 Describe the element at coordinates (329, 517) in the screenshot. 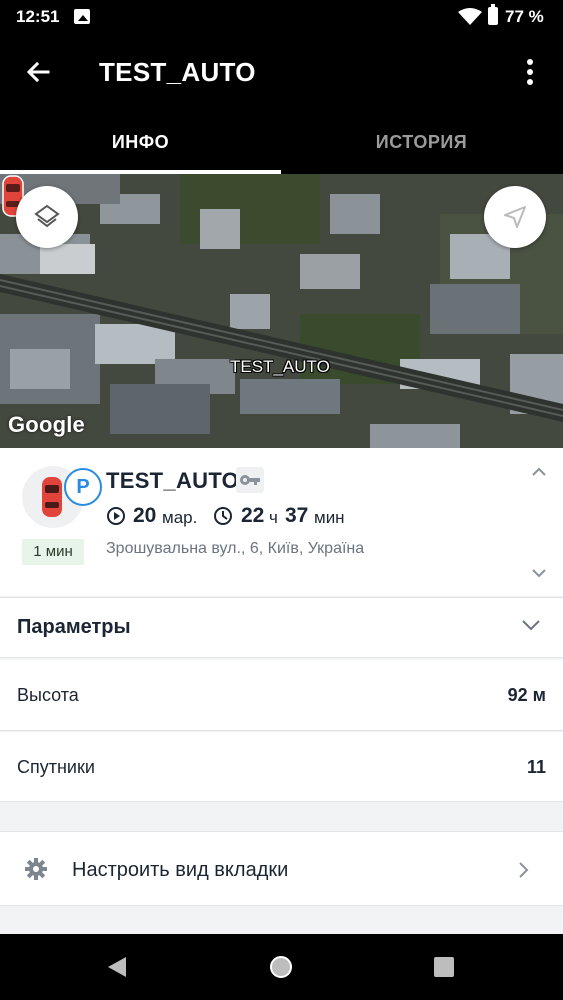

I see `minutes-unit: мин` at that location.